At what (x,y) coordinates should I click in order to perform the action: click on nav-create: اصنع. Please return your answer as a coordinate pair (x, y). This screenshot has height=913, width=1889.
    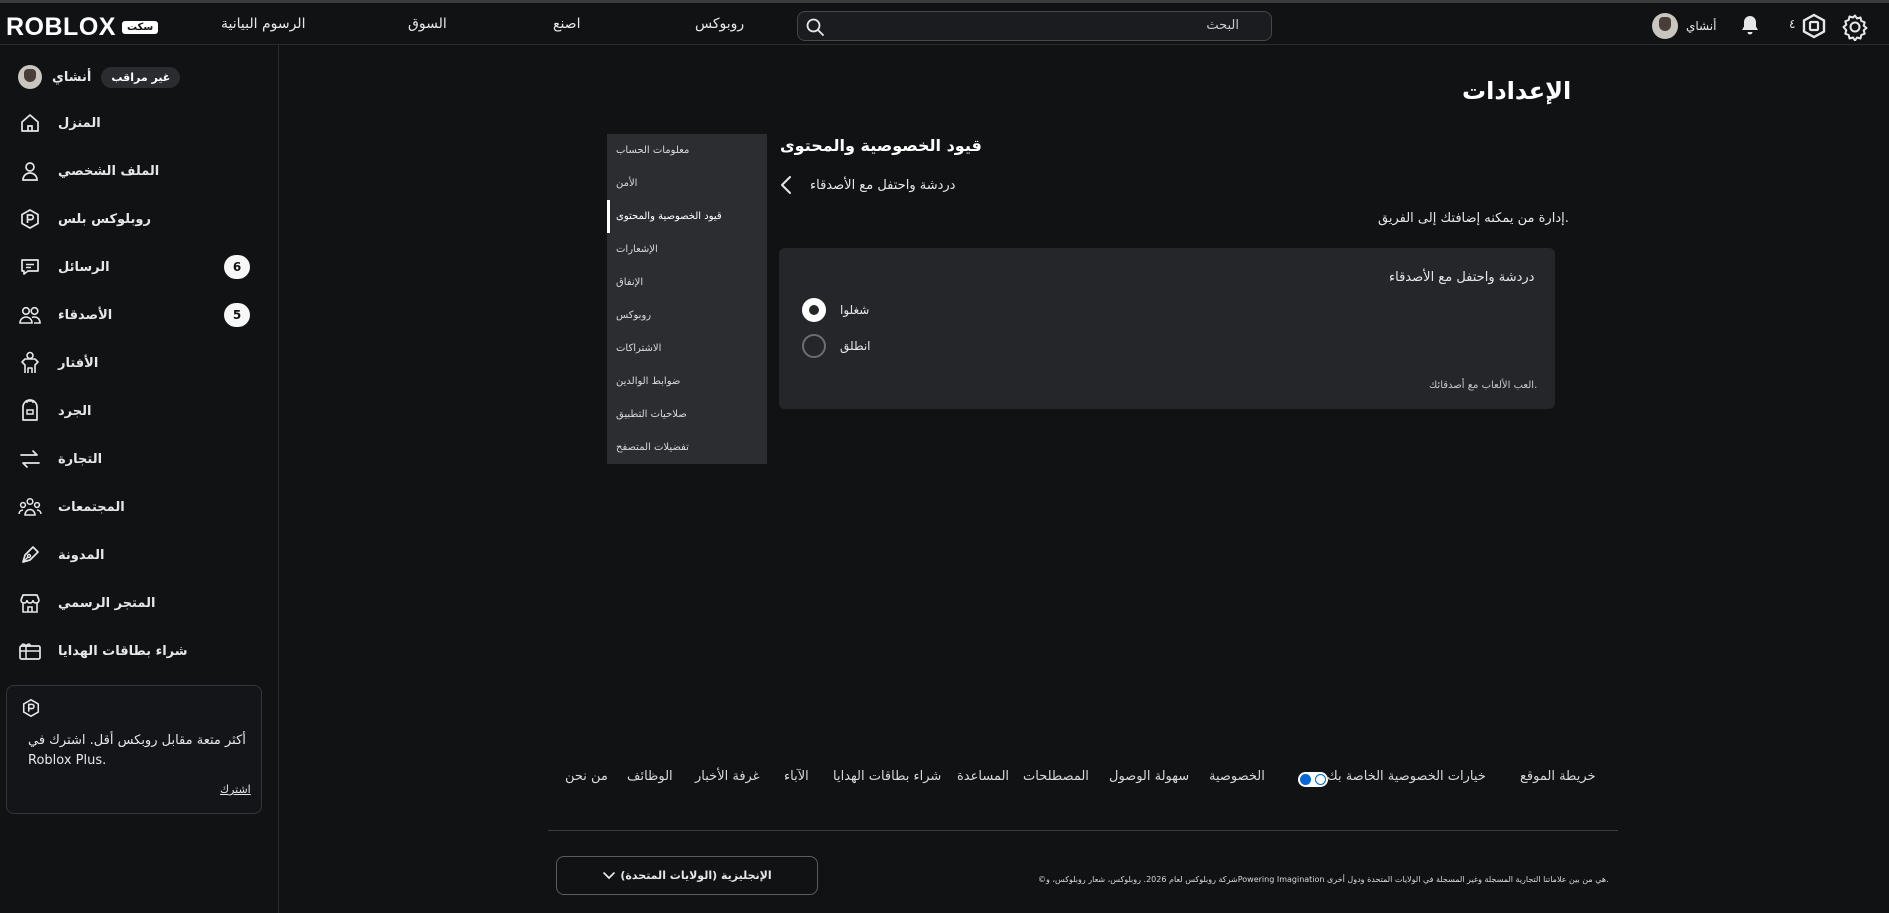
    Looking at the image, I should click on (566, 24).